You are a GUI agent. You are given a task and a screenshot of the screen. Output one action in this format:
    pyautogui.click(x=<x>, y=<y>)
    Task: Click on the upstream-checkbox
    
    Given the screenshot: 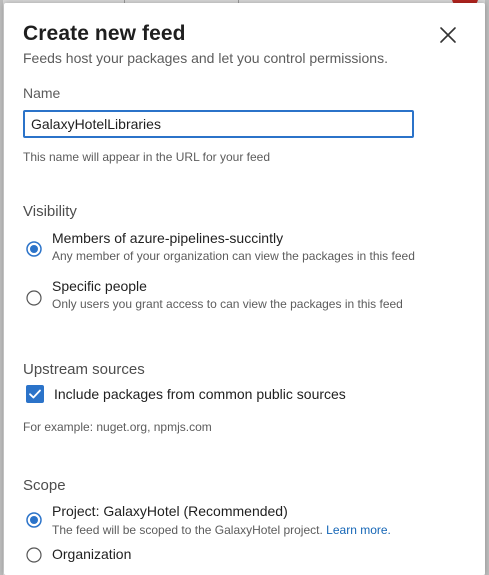 What is the action you would take?
    pyautogui.click(x=35, y=394)
    